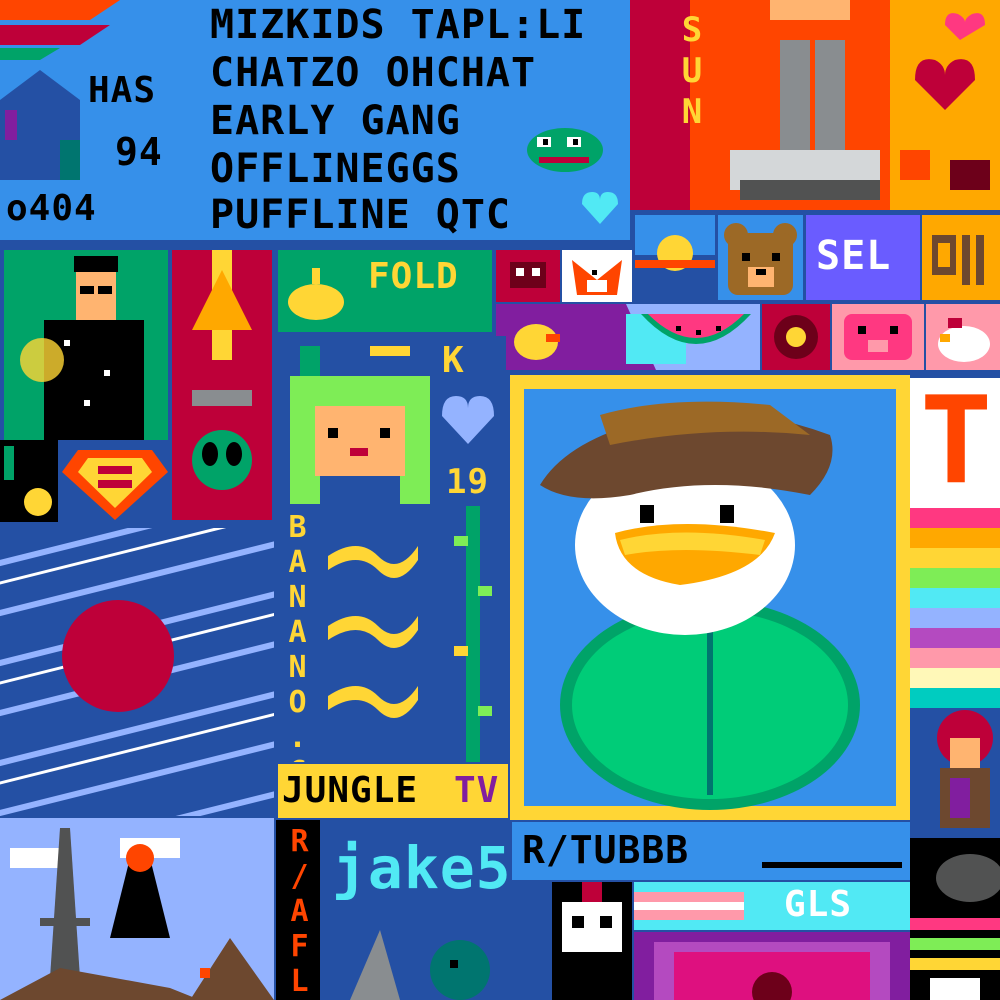  Describe the element at coordinates (415, 910) in the screenshot. I see `jake-tile: jake5` at that location.